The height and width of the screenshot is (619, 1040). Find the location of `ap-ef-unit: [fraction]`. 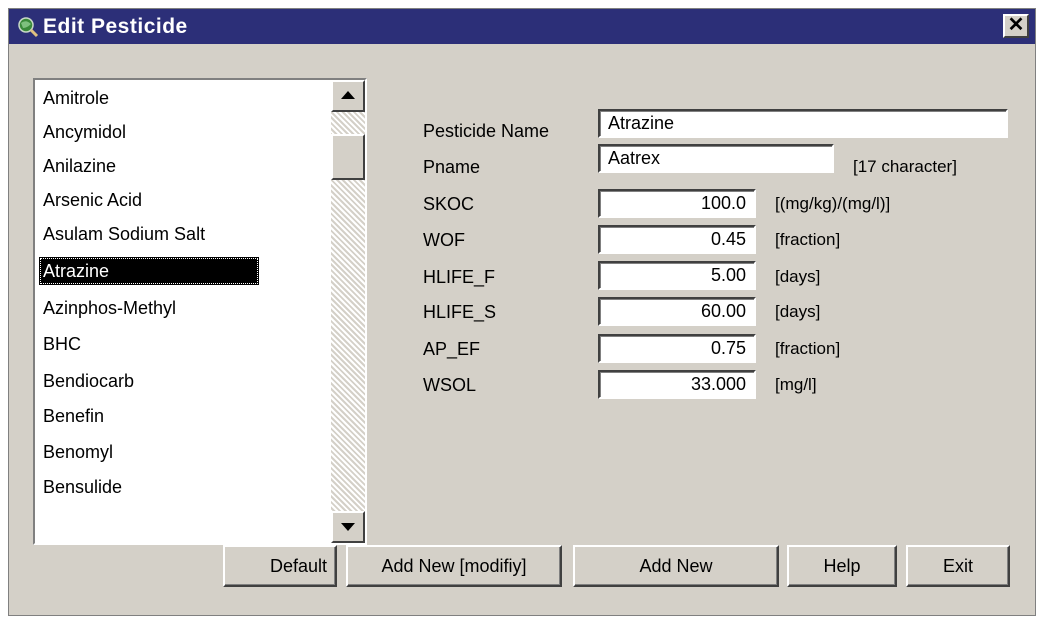

ap-ef-unit: [fraction] is located at coordinates (808, 348).